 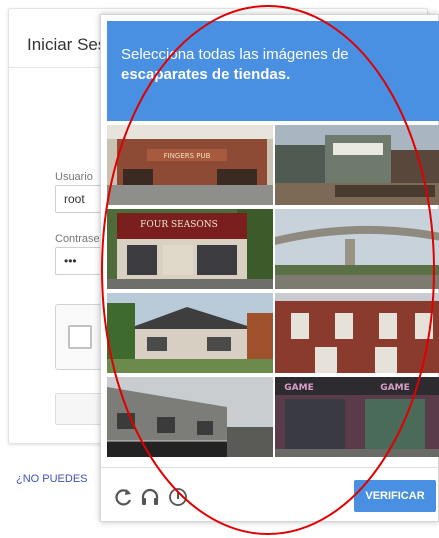 What do you see at coordinates (74, 177) in the screenshot?
I see `username-label: Usuario` at bounding box center [74, 177].